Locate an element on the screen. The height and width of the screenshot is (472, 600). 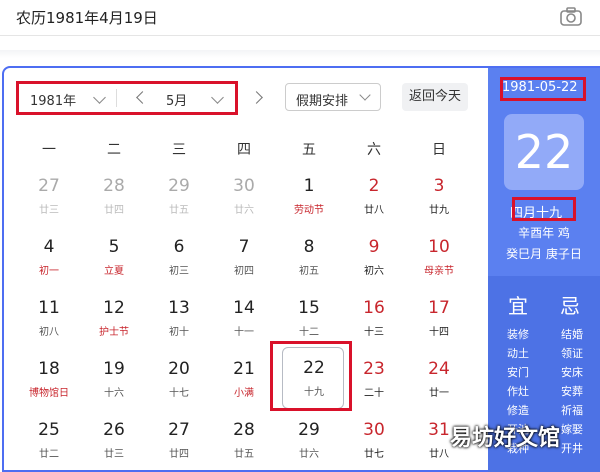
calendar-day: 25 廿二 is located at coordinates (49, 442).